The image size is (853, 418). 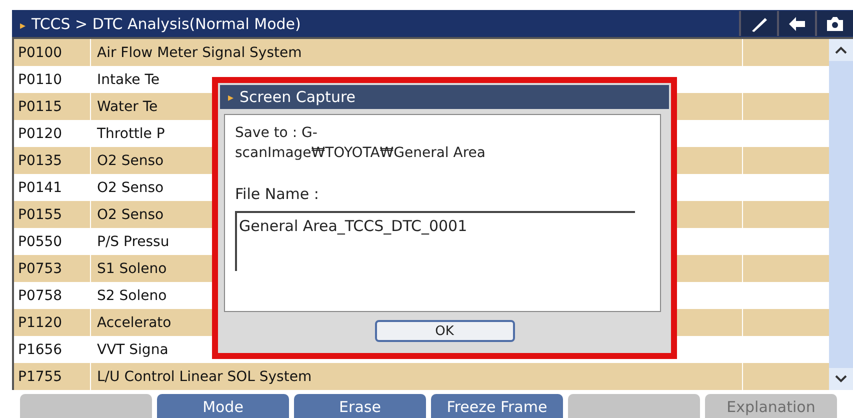 What do you see at coordinates (52, 52) in the screenshot?
I see `dtc-code: P0100` at bounding box center [52, 52].